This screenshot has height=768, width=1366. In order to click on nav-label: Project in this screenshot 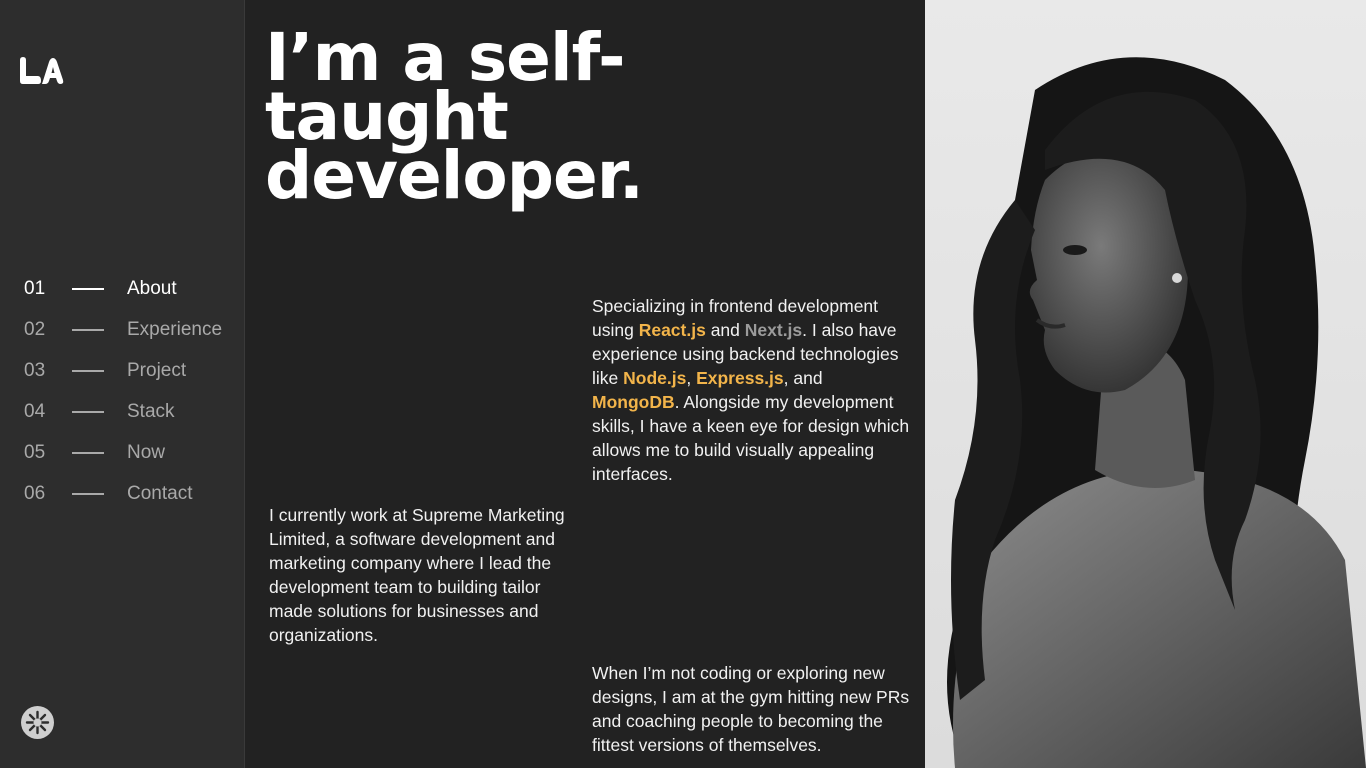, I will do `click(157, 370)`.